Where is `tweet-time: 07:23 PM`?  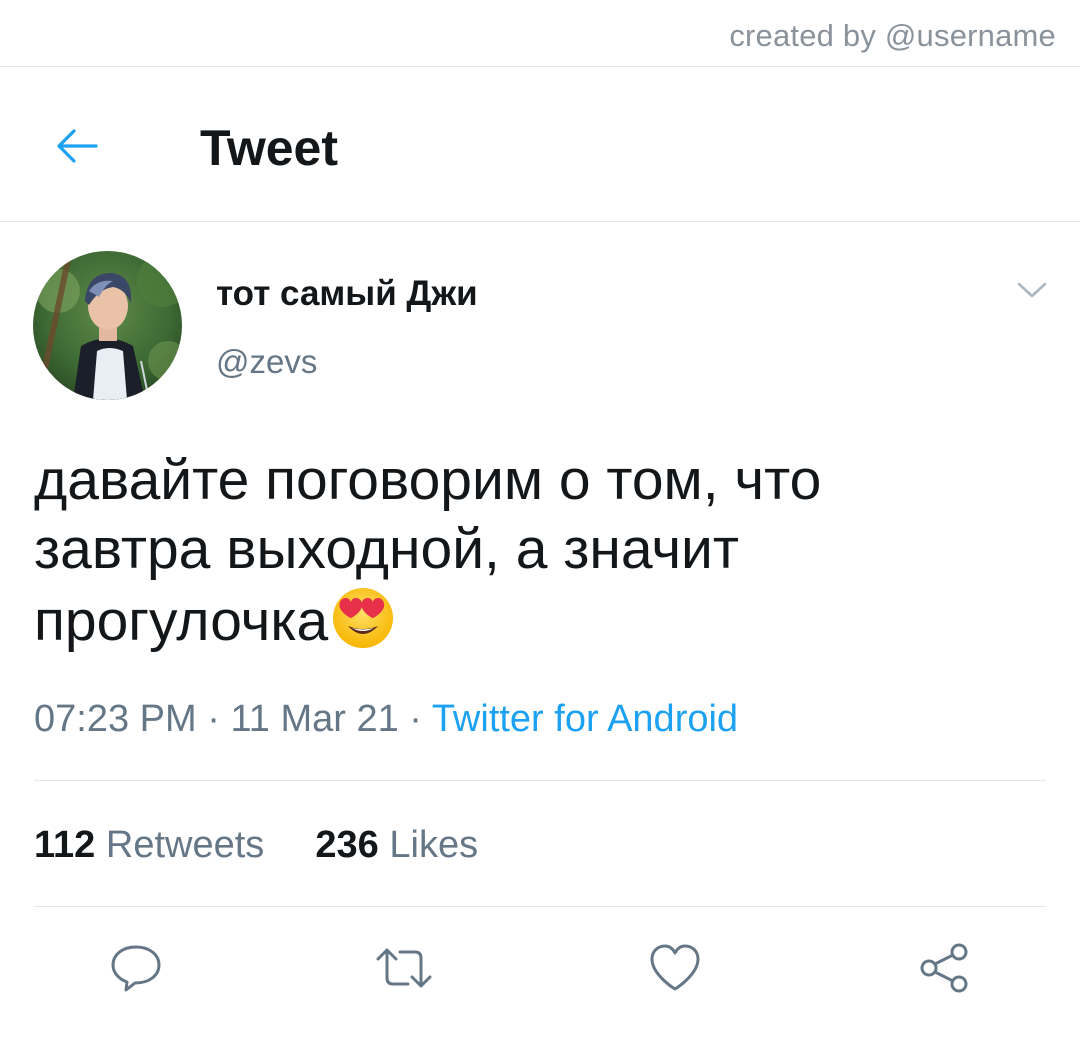 tweet-time: 07:23 PM is located at coordinates (115, 719).